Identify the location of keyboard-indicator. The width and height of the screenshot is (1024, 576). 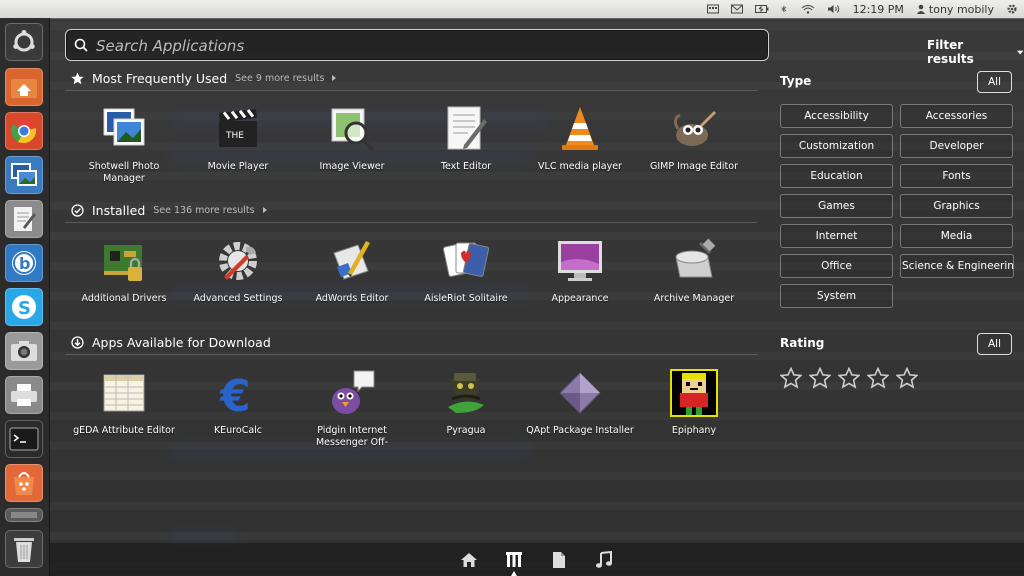
(713, 9).